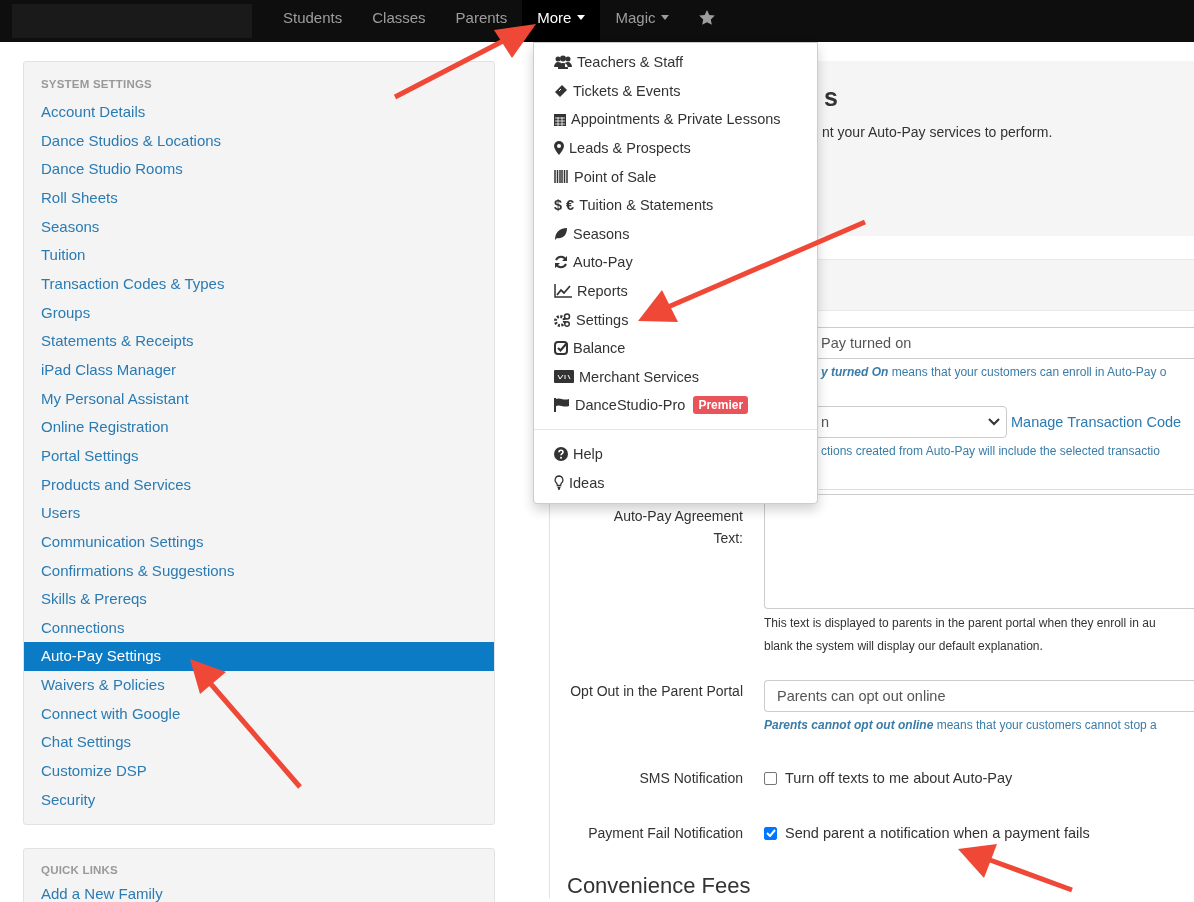 Image resolution: width=1194 pixels, height=902 pixels. What do you see at coordinates (979, 696) in the screenshot?
I see `opt-out-select: Parents can opt out online` at bounding box center [979, 696].